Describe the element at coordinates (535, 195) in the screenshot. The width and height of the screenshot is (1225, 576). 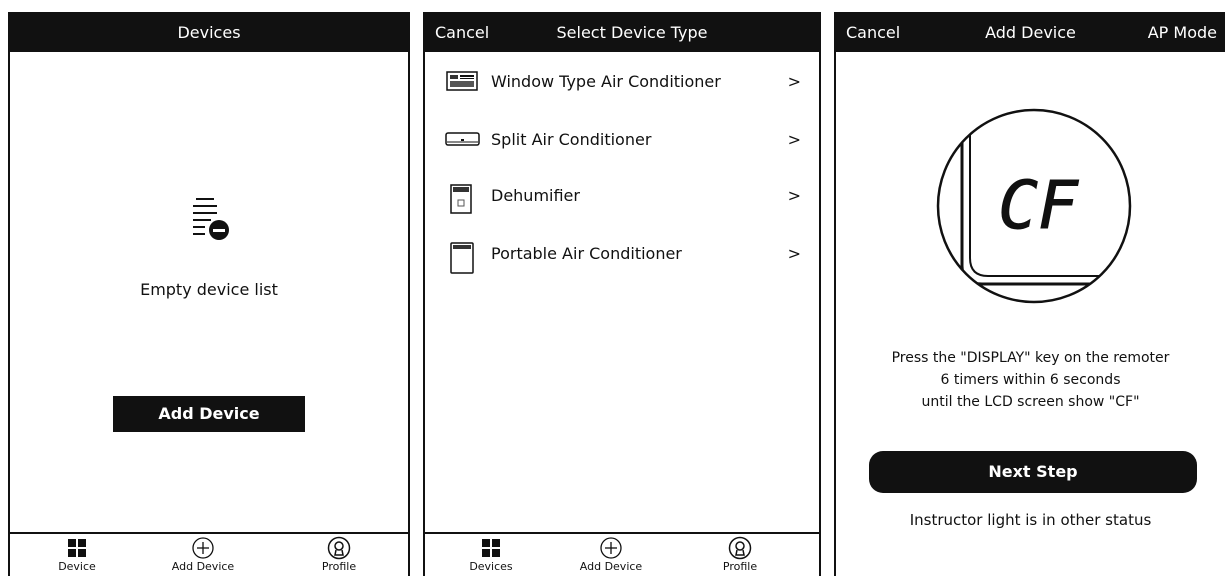
I see `device-type-label: Dehumifier` at that location.